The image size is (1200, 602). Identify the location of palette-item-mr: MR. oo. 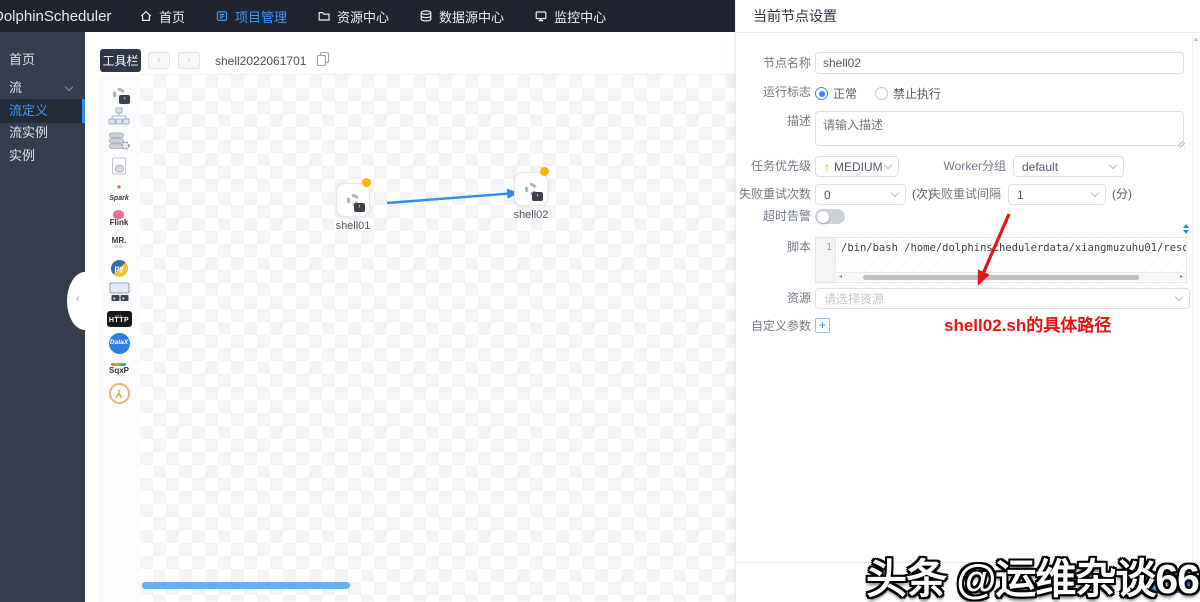
(119, 243).